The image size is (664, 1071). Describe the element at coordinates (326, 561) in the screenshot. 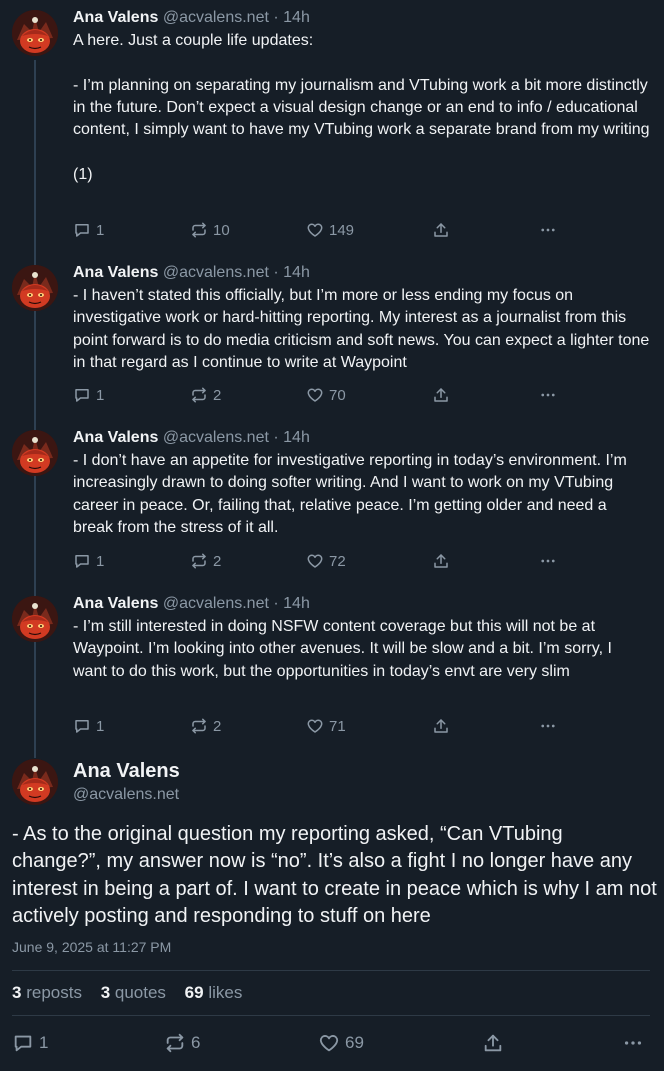

I see `like-button: 72` at that location.